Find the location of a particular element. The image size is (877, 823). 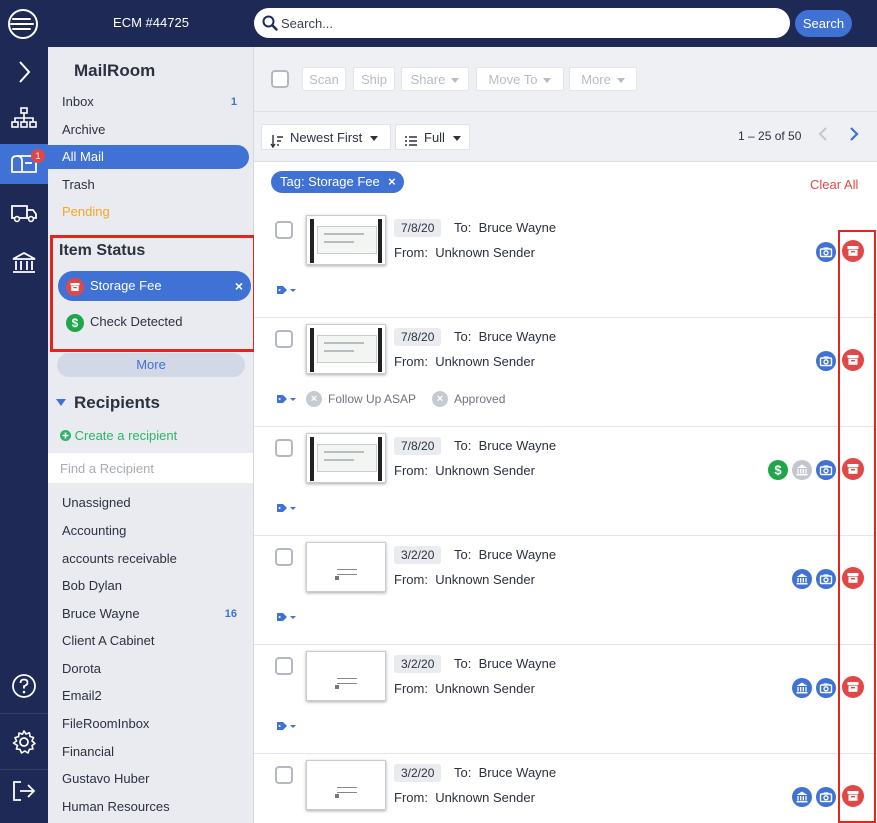

rail-mailbox: 1 is located at coordinates (24, 164).